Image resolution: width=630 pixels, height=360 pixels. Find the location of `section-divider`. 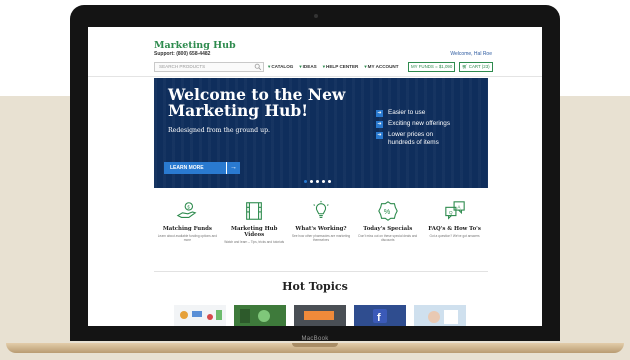

section-divider is located at coordinates (321, 271).